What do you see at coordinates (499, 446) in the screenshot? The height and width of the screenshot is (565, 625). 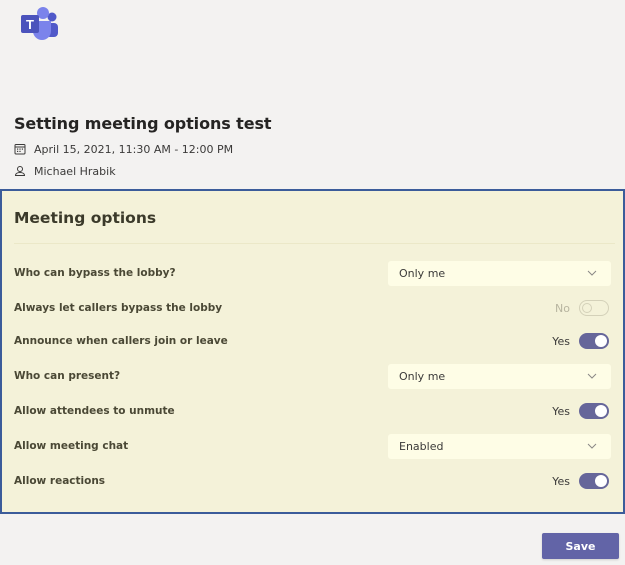 I see `meeting-chat-select: Enabled` at bounding box center [499, 446].